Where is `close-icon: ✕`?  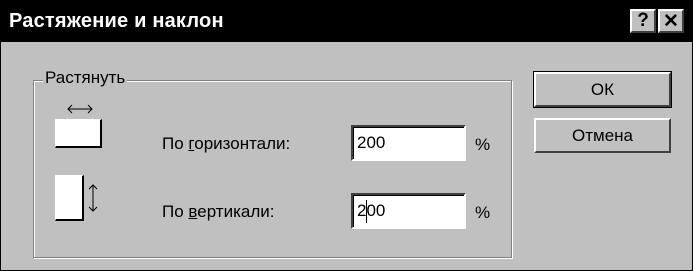
close-icon: ✕ is located at coordinates (671, 21).